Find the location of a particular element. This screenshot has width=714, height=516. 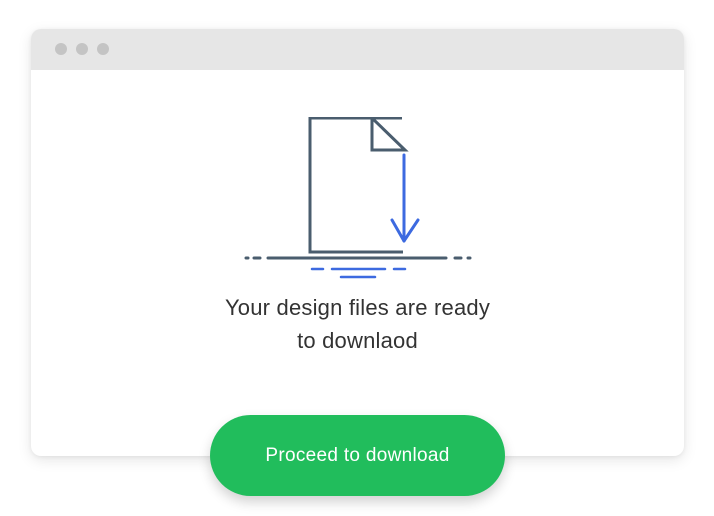

document-body is located at coordinates (355, 185).